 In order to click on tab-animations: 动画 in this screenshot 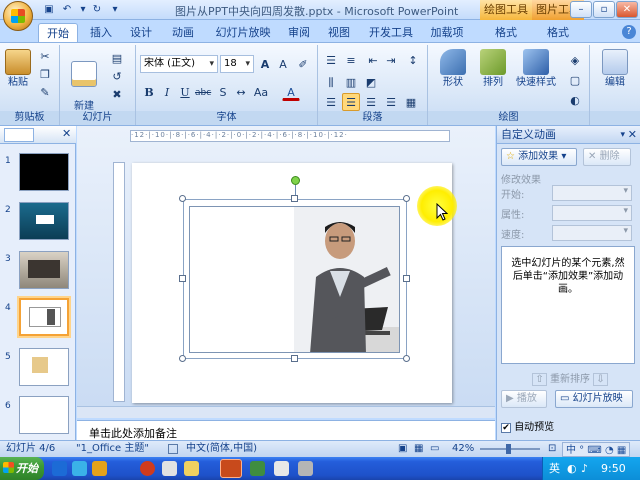, I will do `click(183, 32)`.